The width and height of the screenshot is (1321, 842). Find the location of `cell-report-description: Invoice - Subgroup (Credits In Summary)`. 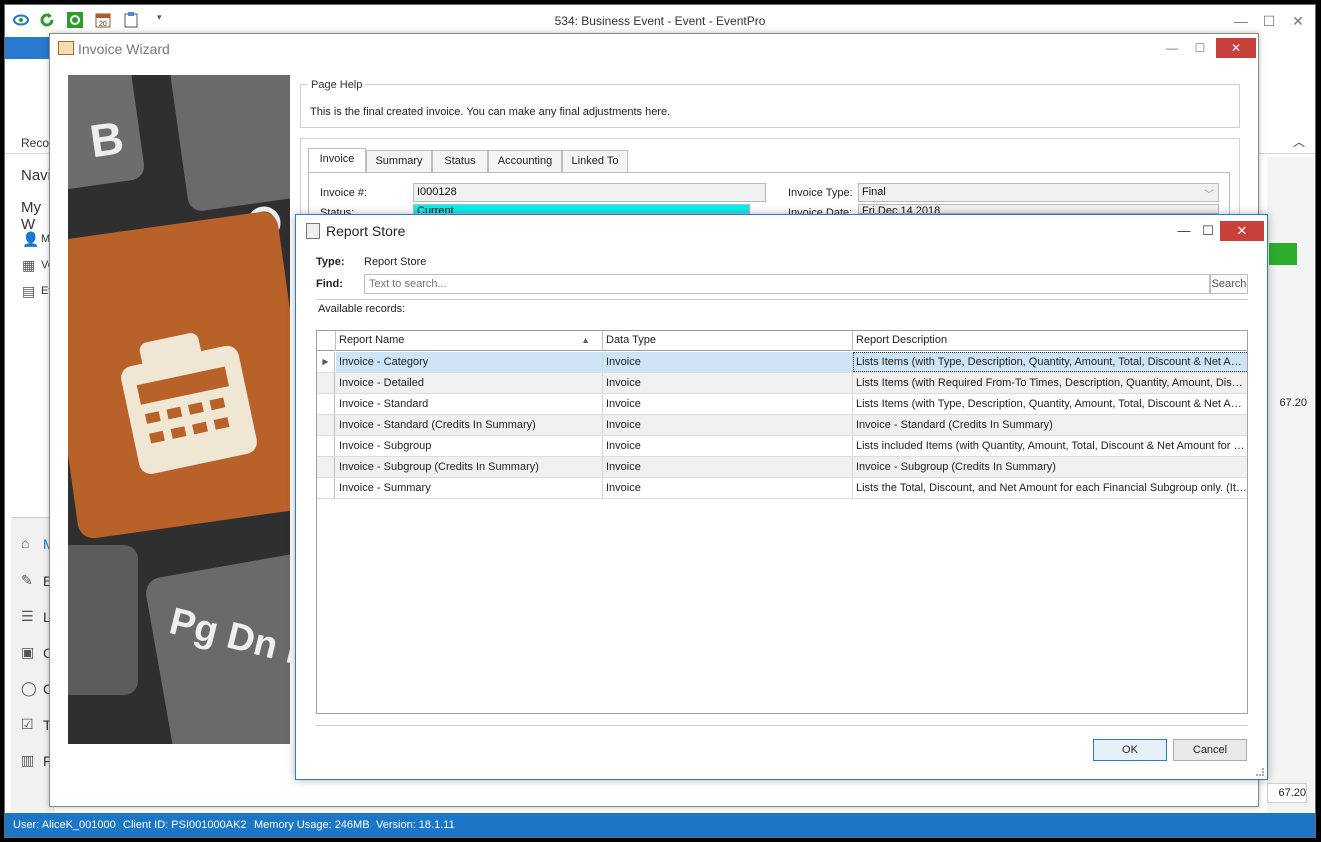

cell-report-description: Invoice - Subgroup (Credits In Summary) is located at coordinates (1050, 467).